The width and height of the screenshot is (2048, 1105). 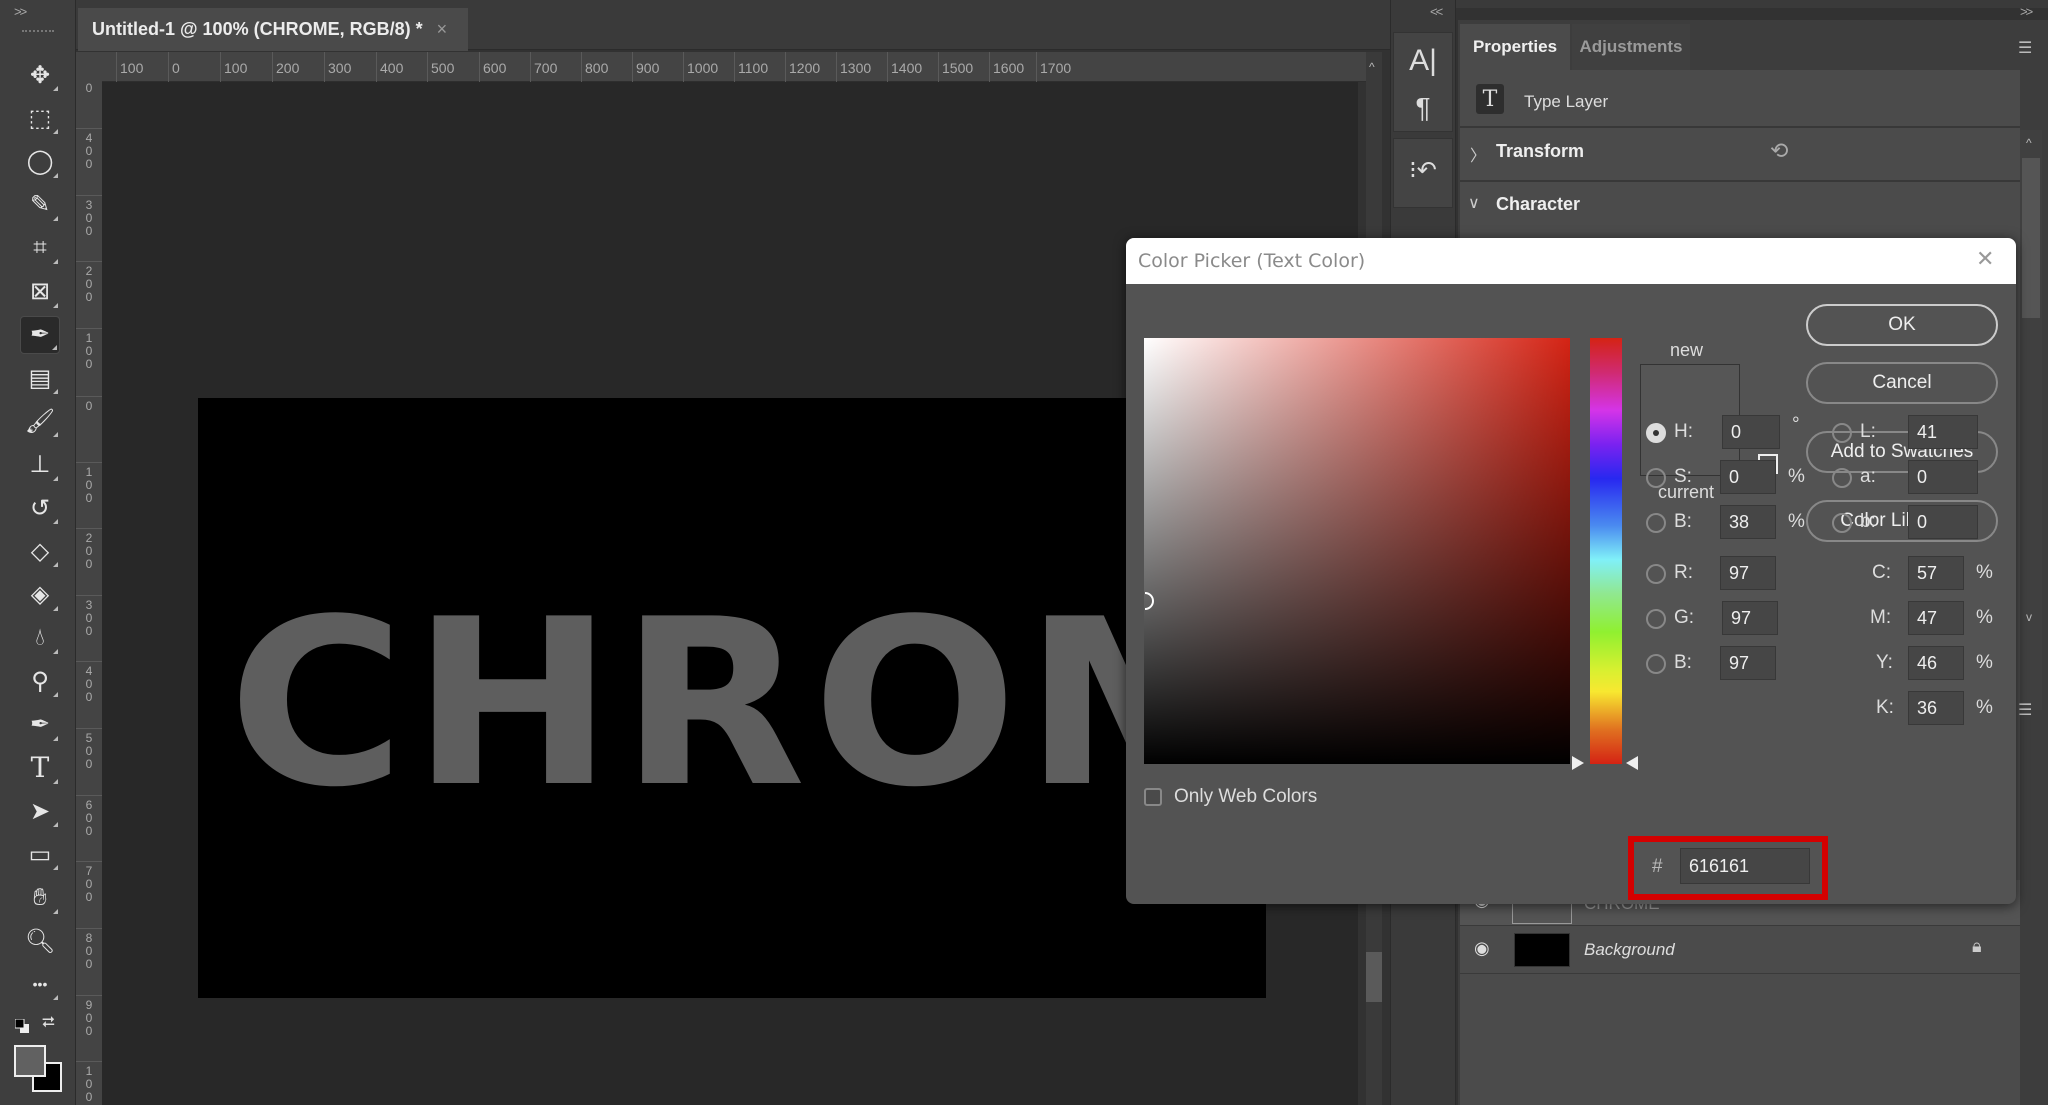 I want to click on tool-lasso: ◯, so click(x=40, y=162).